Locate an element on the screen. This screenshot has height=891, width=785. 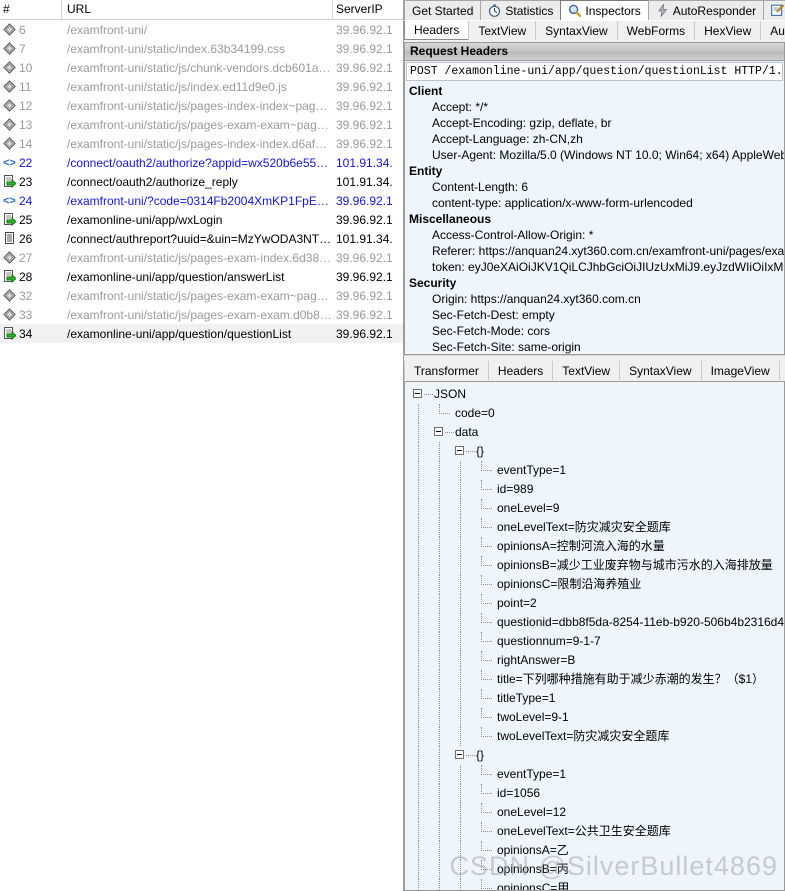
header-item: Sec-Fetch-Site: same-origin is located at coordinates (594, 346).